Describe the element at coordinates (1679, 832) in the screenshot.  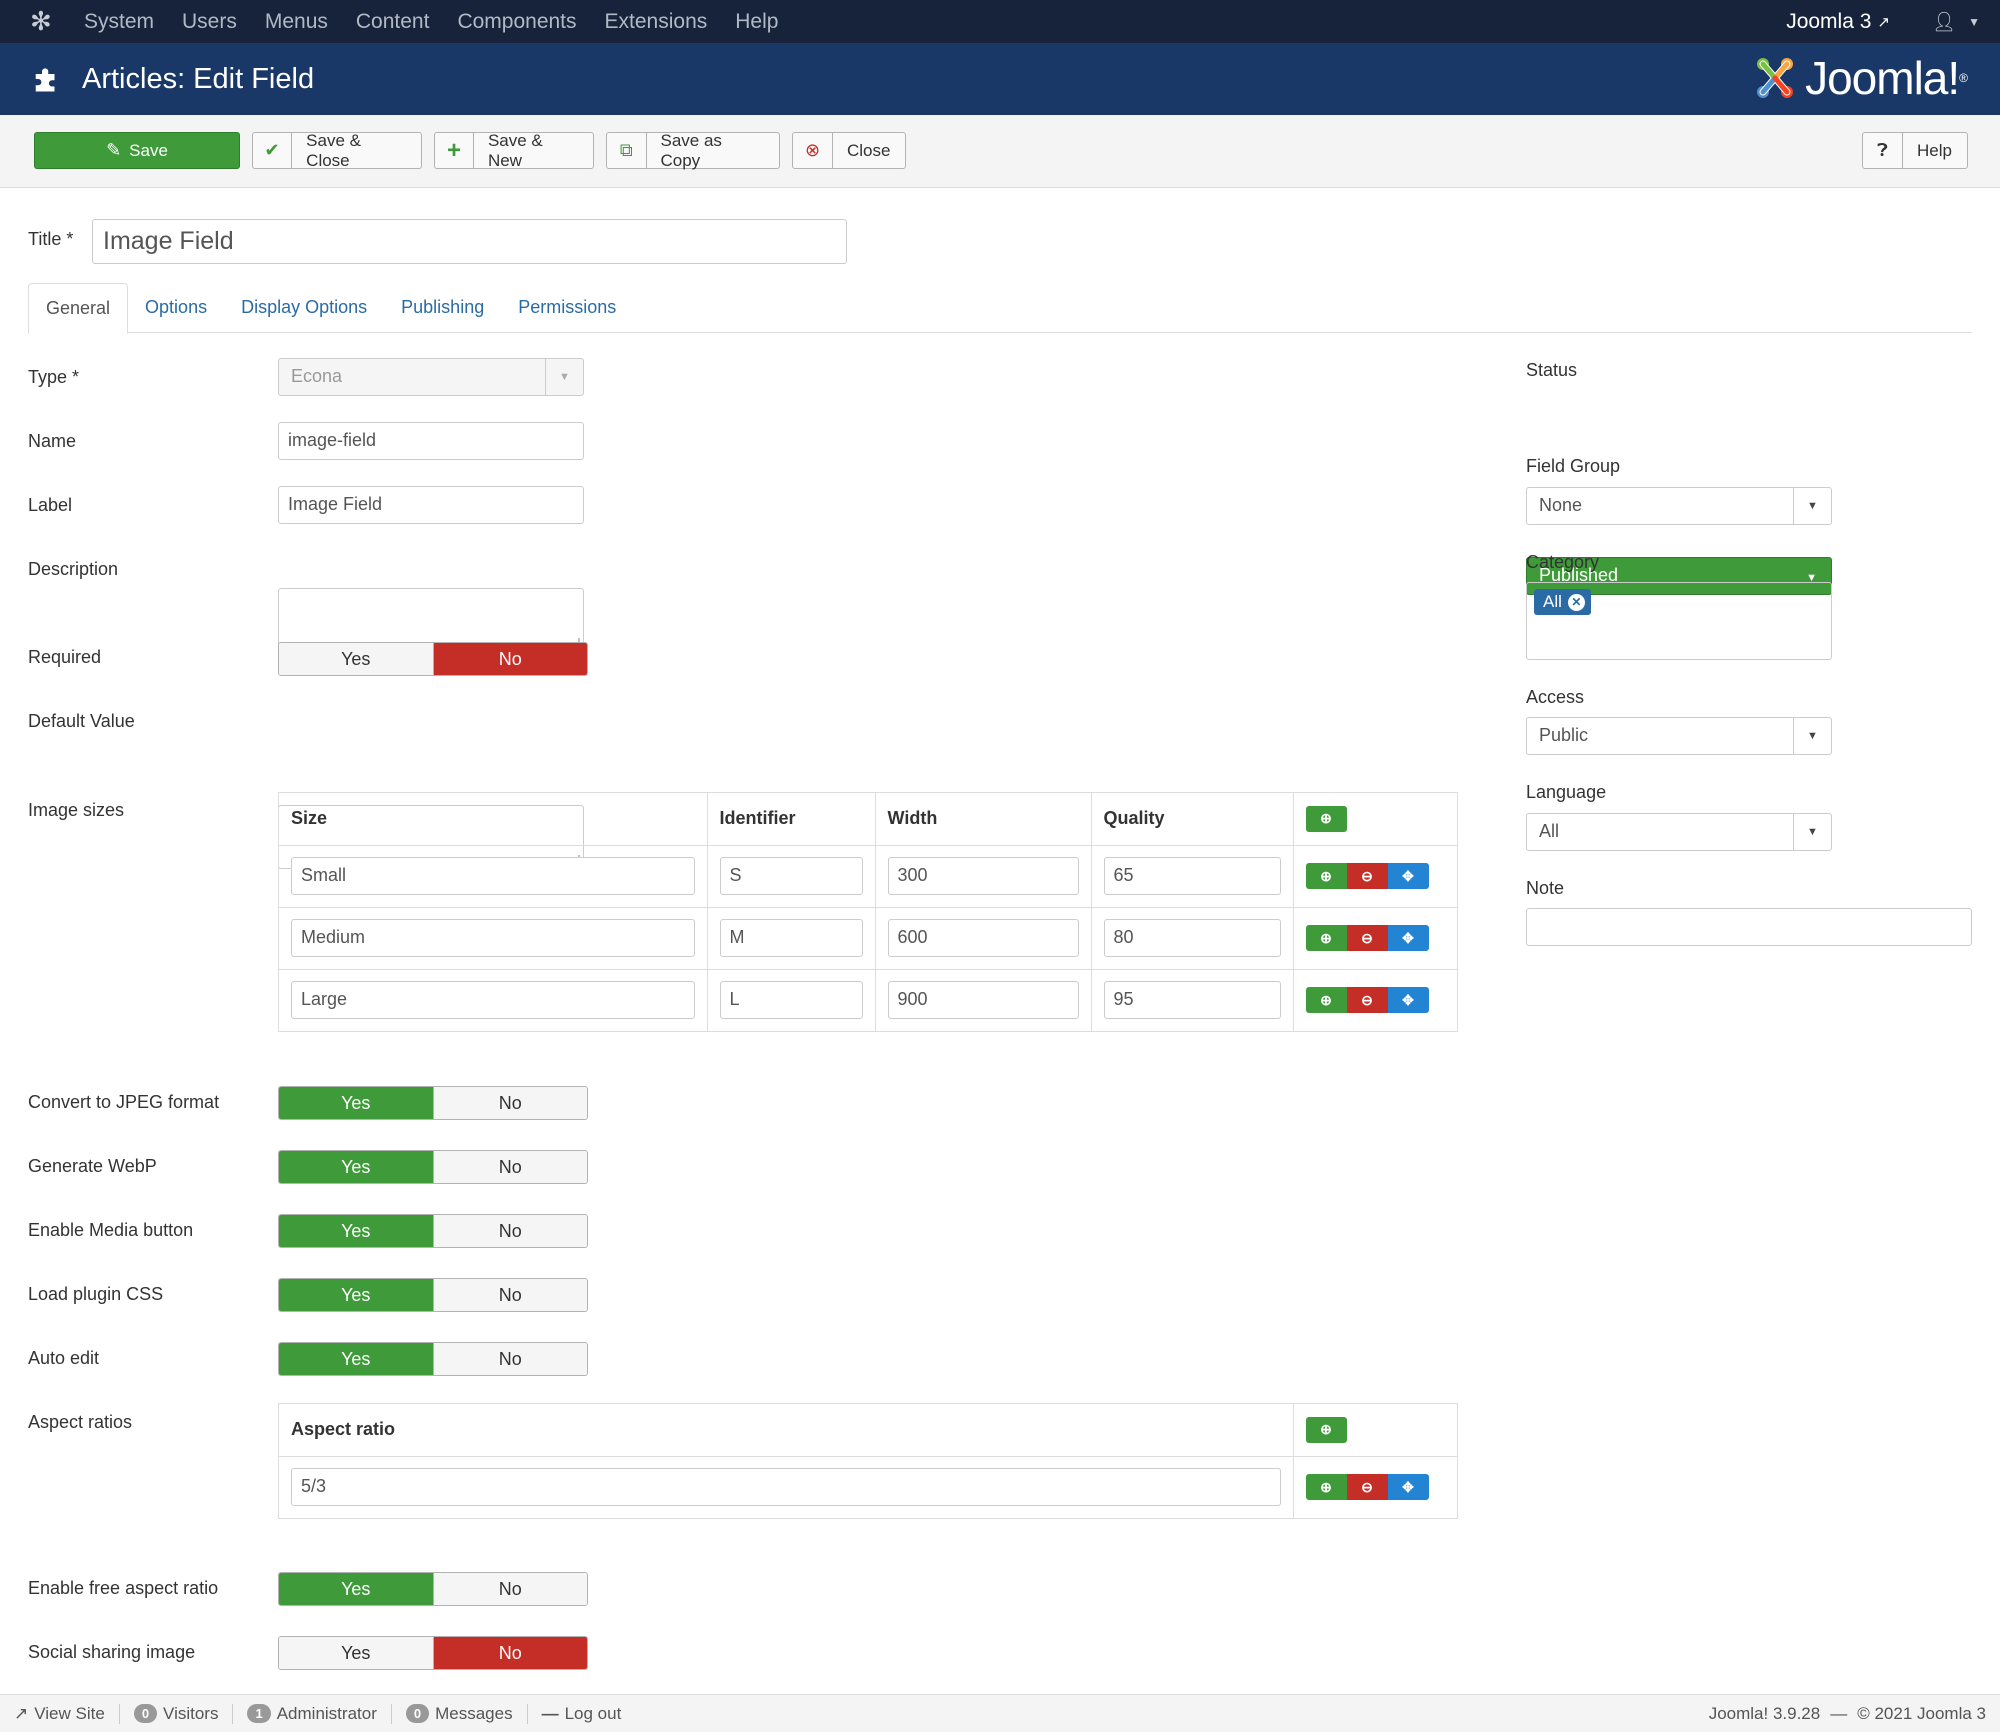
I see `language-select: All ▼` at that location.